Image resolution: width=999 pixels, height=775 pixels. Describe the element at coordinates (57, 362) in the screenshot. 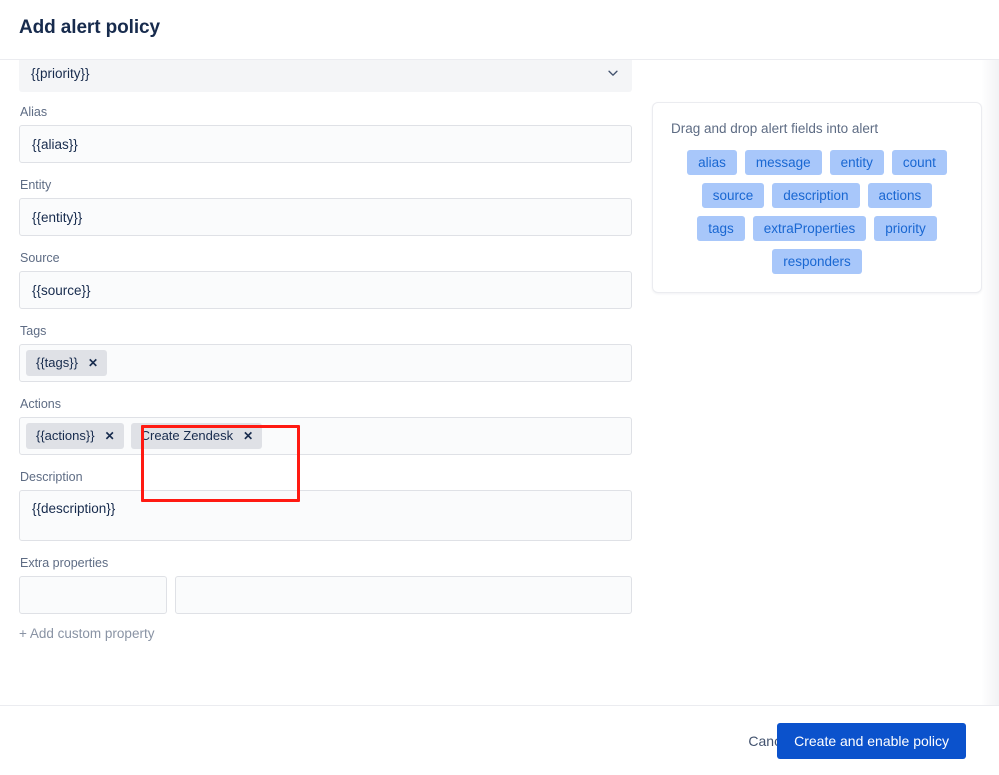

I see `tag-chip-label: {{tags}}` at that location.